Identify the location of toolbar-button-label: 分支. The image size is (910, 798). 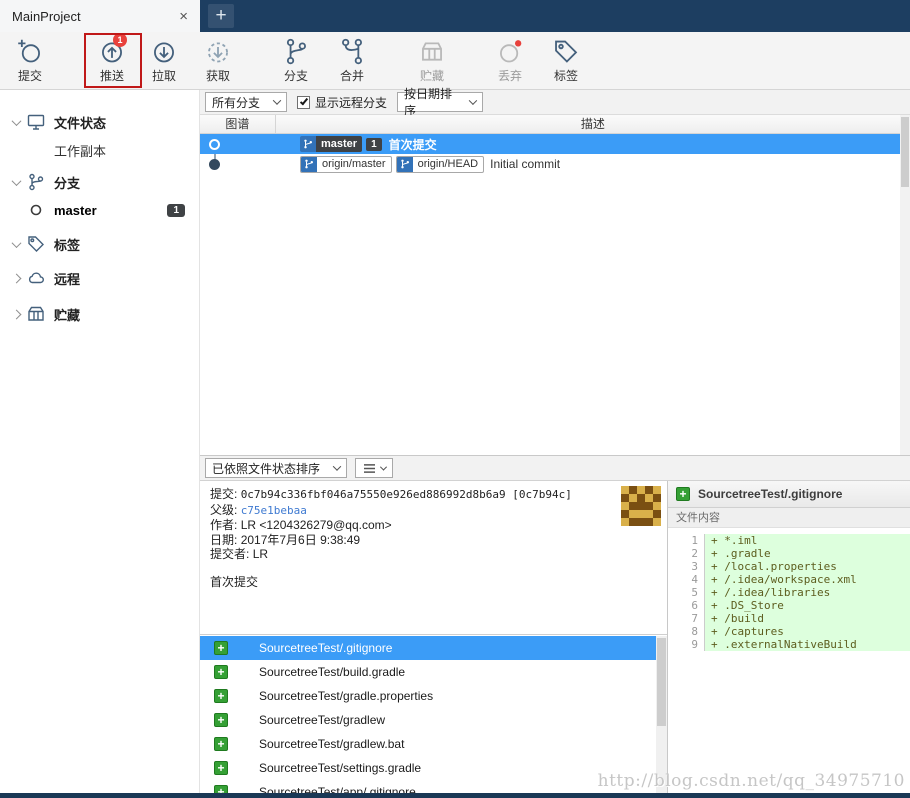
(295, 76).